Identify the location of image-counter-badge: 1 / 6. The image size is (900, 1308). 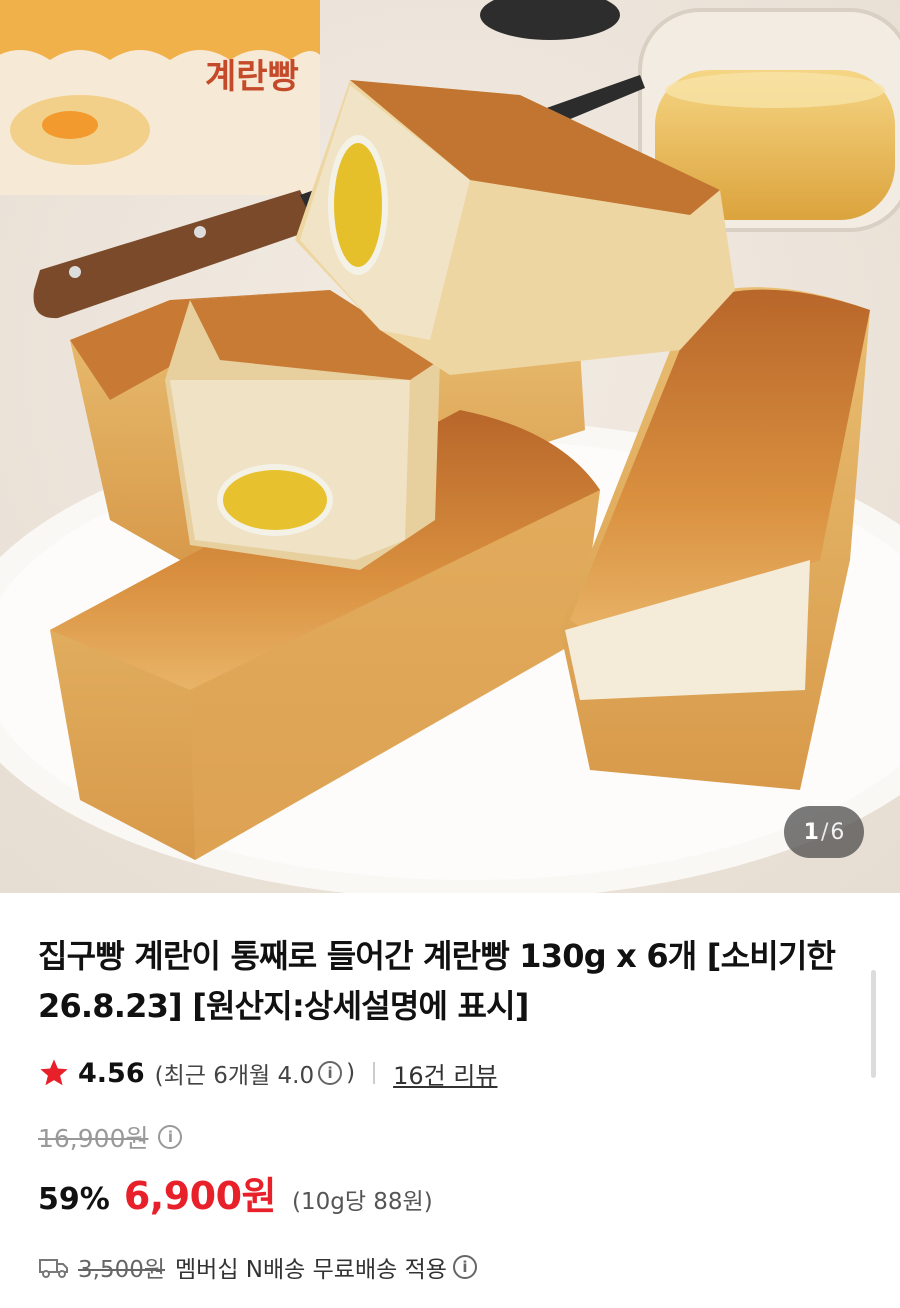
(824, 832).